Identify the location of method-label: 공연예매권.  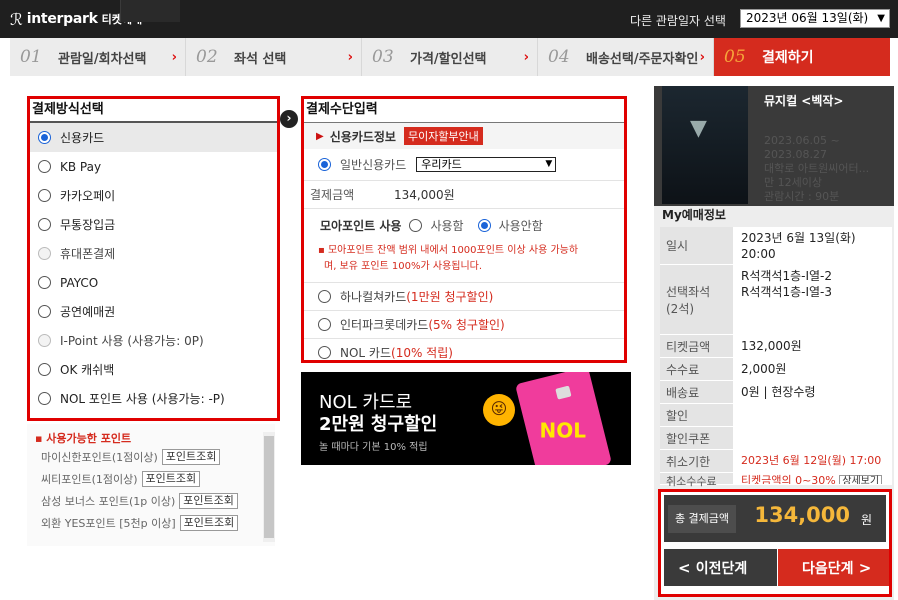
(88, 312).